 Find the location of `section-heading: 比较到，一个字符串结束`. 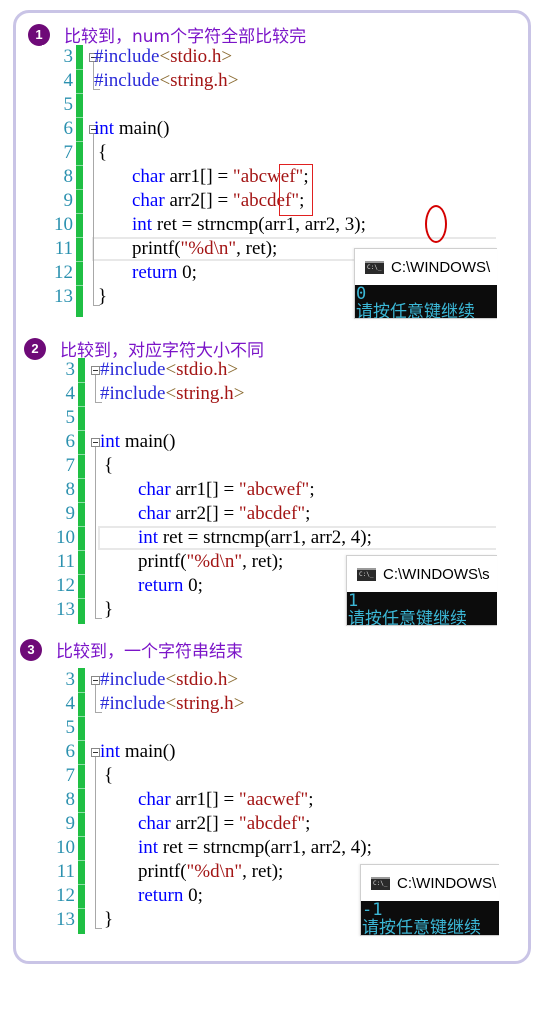

section-heading: 比较到，一个字符串结束 is located at coordinates (149, 652).